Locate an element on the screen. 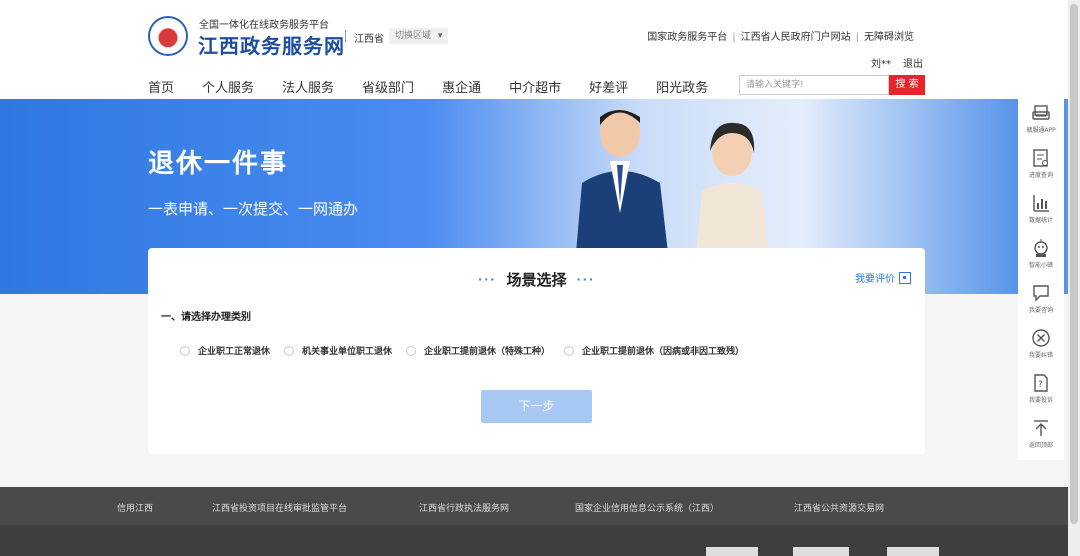  robot-icon is located at coordinates (1041, 248).